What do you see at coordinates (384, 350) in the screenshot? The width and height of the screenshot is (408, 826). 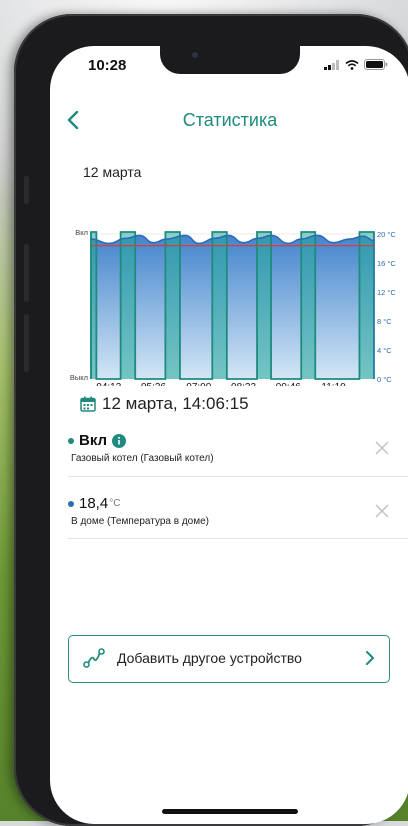 I see `right-axis-tick-label: 4 °C` at bounding box center [384, 350].